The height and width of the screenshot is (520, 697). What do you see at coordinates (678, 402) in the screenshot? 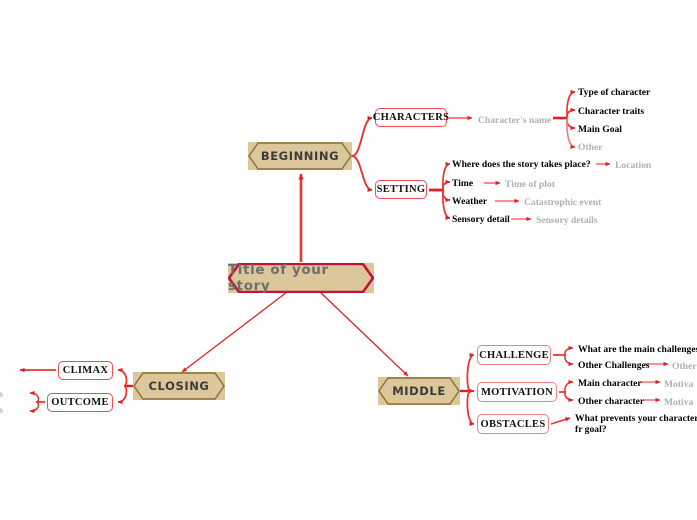
I see `leaf-other-character-motivation-placeholder: Motiva` at bounding box center [678, 402].